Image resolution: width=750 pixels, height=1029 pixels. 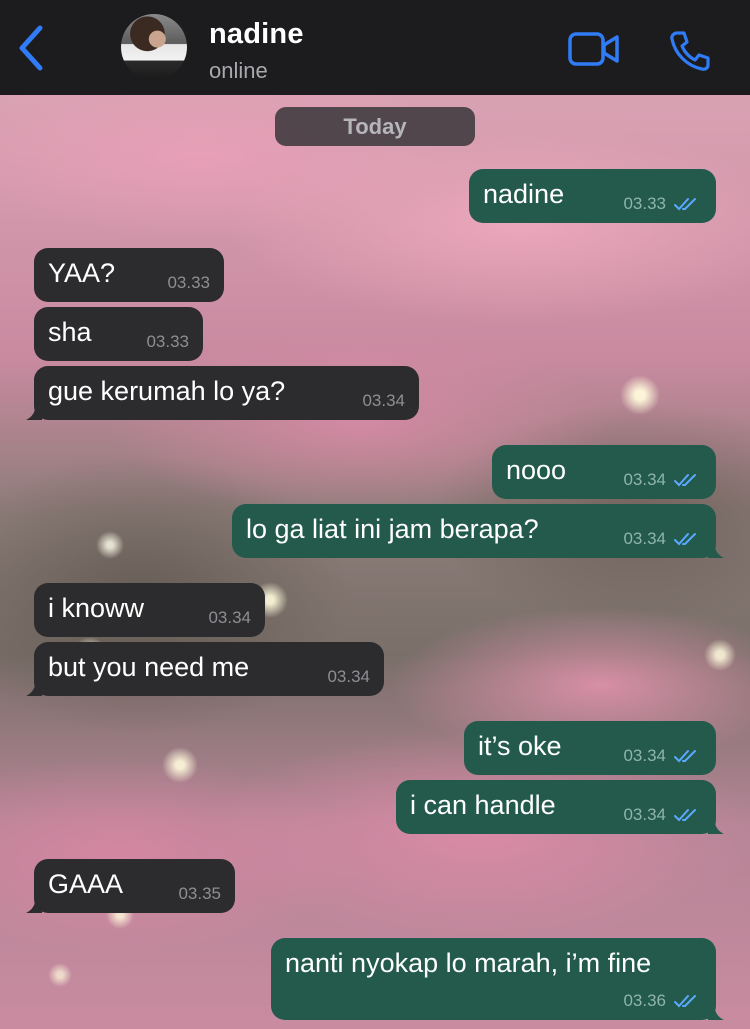 I want to click on phone-icon, so click(x=690, y=51).